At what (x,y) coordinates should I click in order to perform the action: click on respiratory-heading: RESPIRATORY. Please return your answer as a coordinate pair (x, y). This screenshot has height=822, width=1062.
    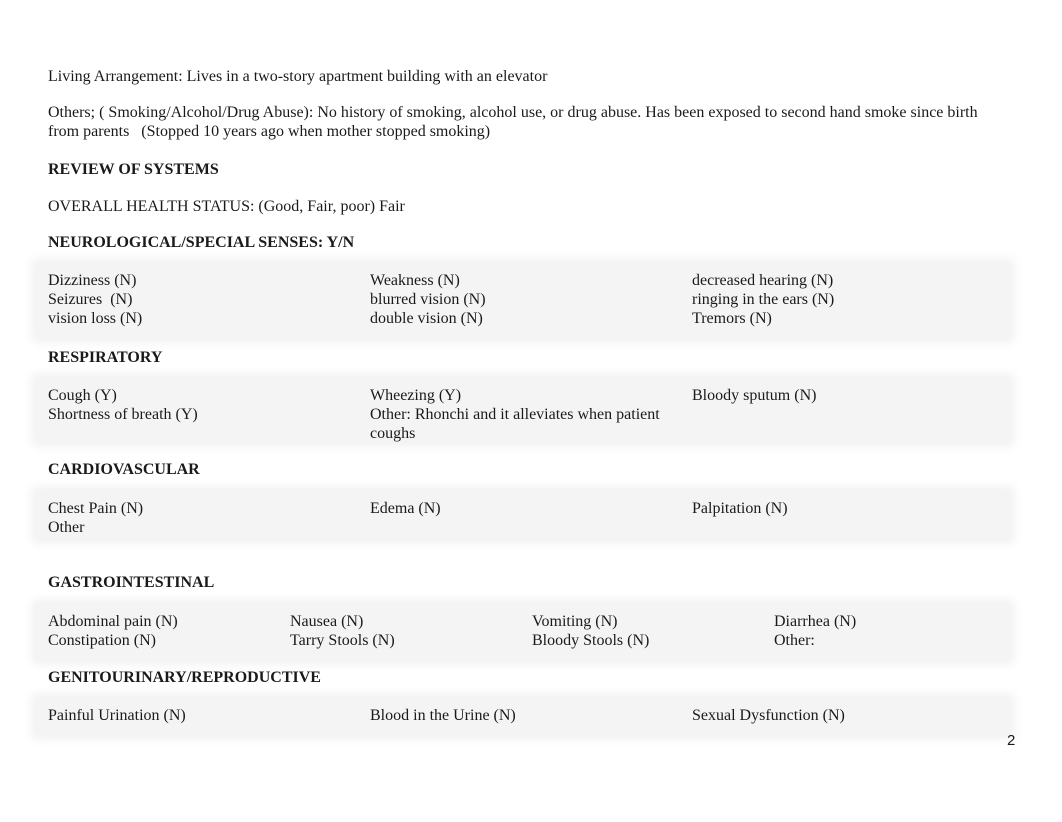
    Looking at the image, I should click on (105, 357).